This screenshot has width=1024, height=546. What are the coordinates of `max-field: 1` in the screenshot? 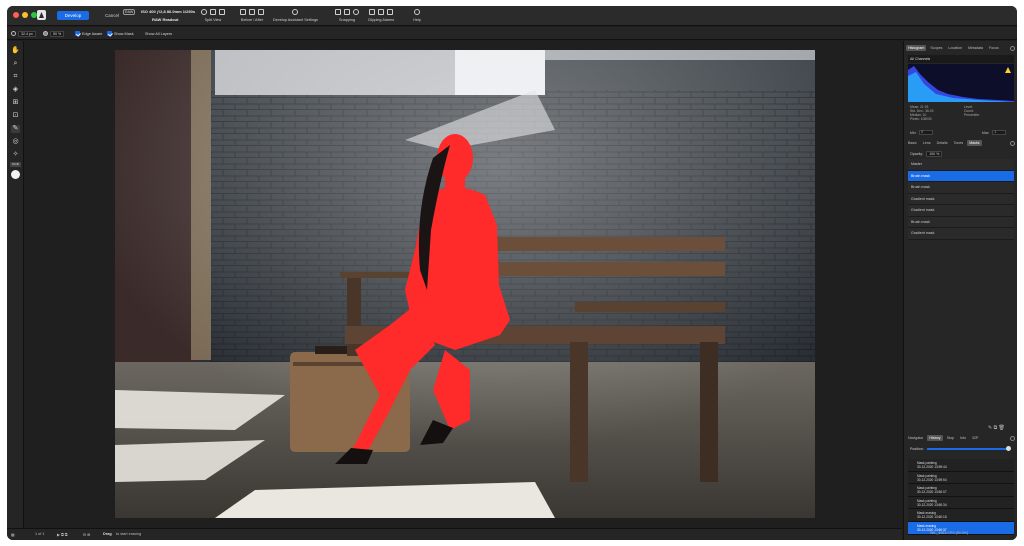 It's located at (999, 132).